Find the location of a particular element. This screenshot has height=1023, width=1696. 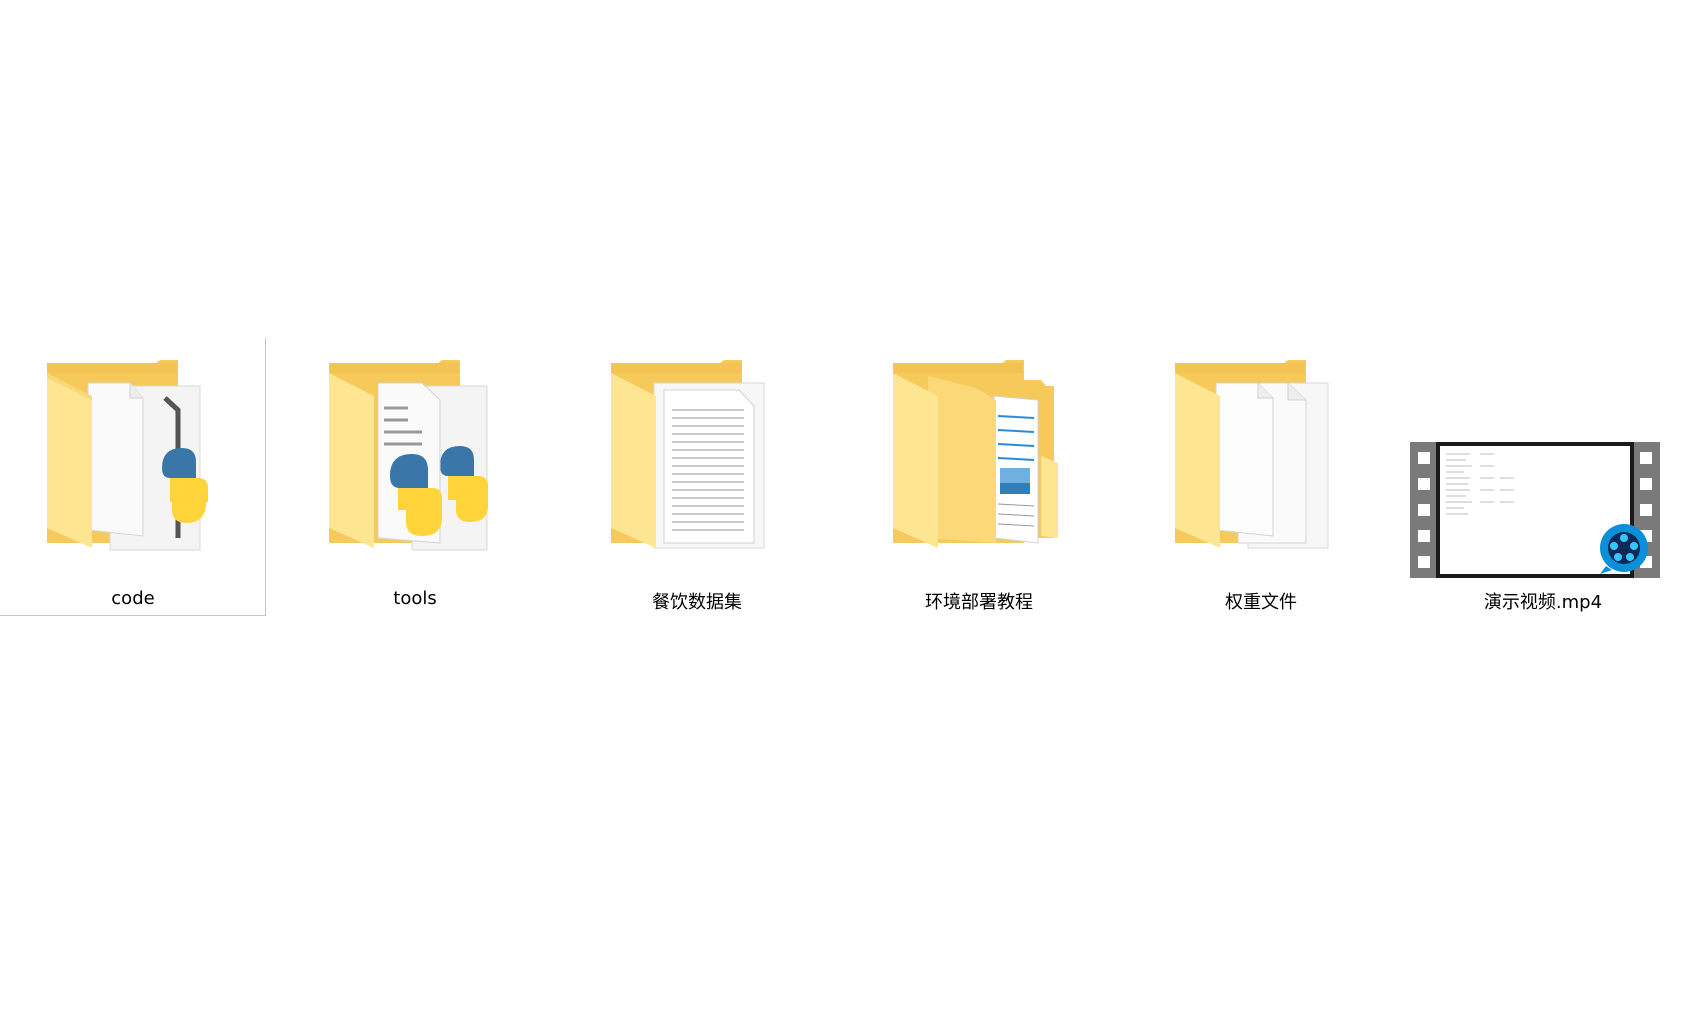

file-item-code: code is located at coordinates (133, 477).